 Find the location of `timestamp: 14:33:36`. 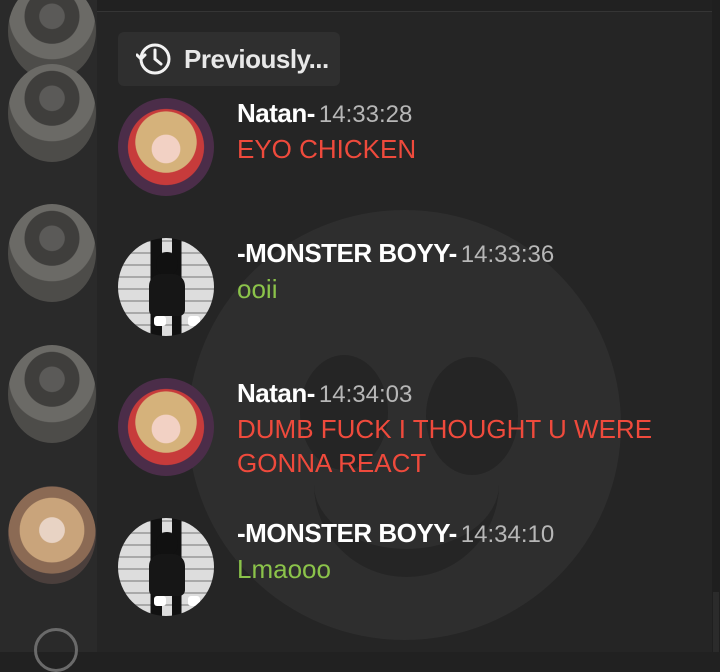

timestamp: 14:33:36 is located at coordinates (507, 254).